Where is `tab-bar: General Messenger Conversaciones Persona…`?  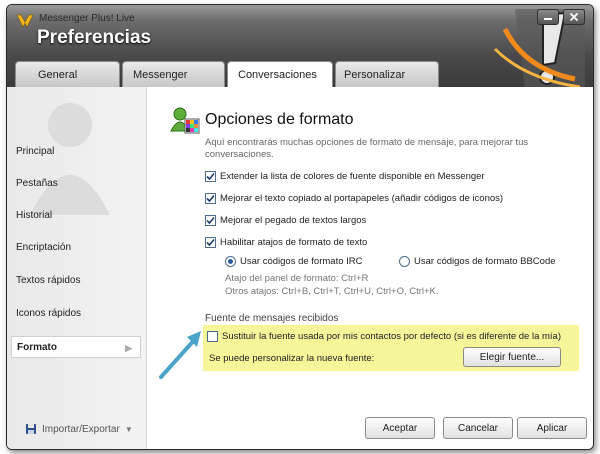 tab-bar: General Messenger Conversaciones Persona… is located at coordinates (227, 74).